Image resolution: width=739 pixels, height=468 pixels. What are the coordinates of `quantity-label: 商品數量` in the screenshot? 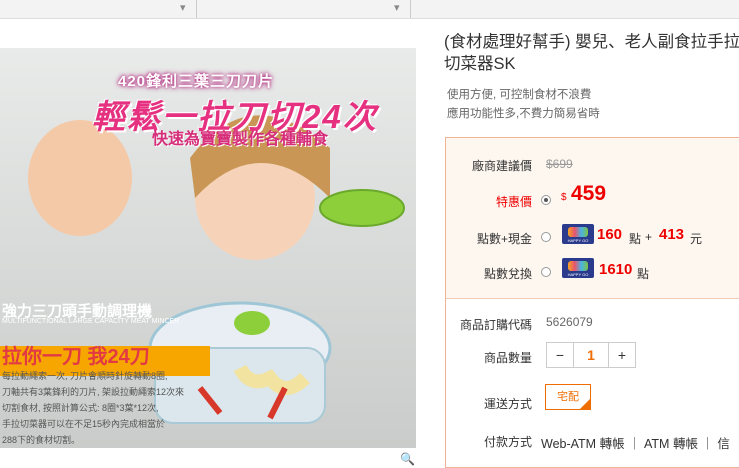 It's located at (507, 358).